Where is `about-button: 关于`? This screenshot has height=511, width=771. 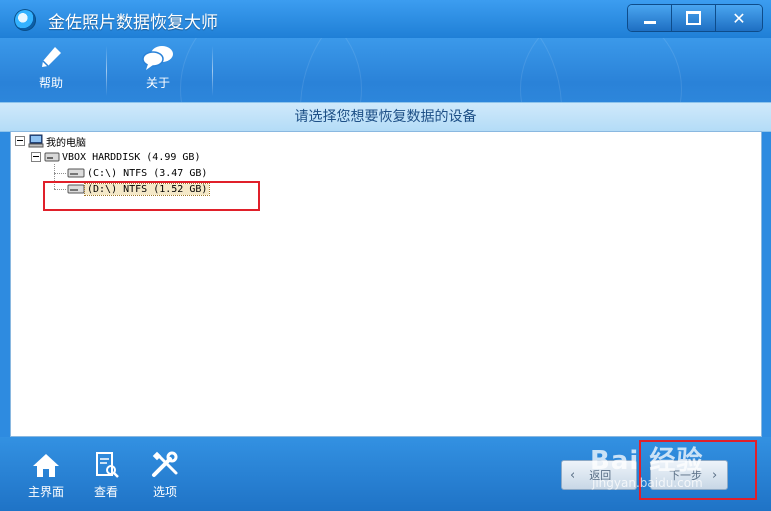
about-button: 关于 is located at coordinates (158, 67).